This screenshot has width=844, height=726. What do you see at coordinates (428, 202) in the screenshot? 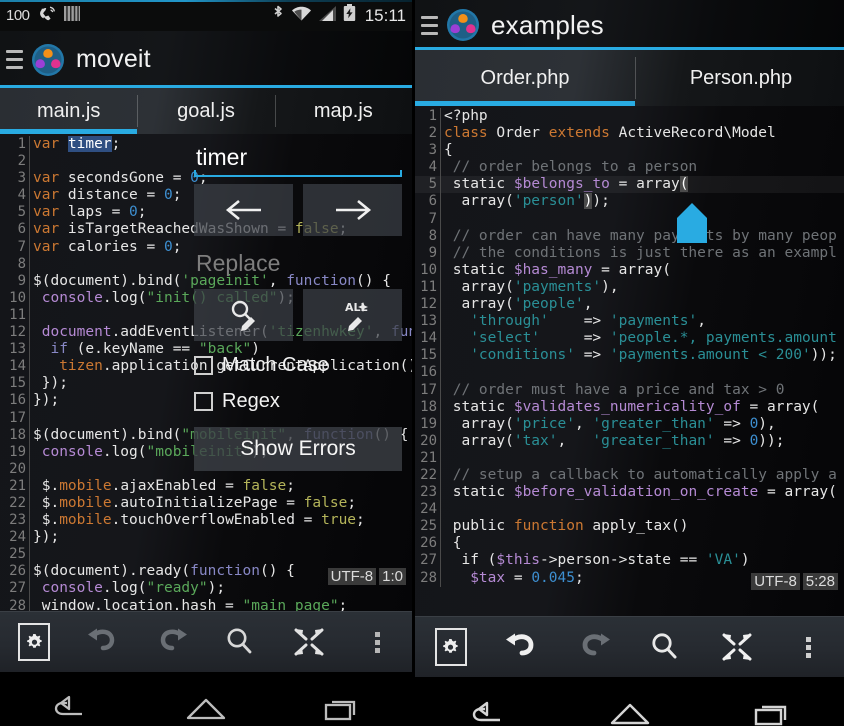
I see `line-number: 6` at bounding box center [428, 202].